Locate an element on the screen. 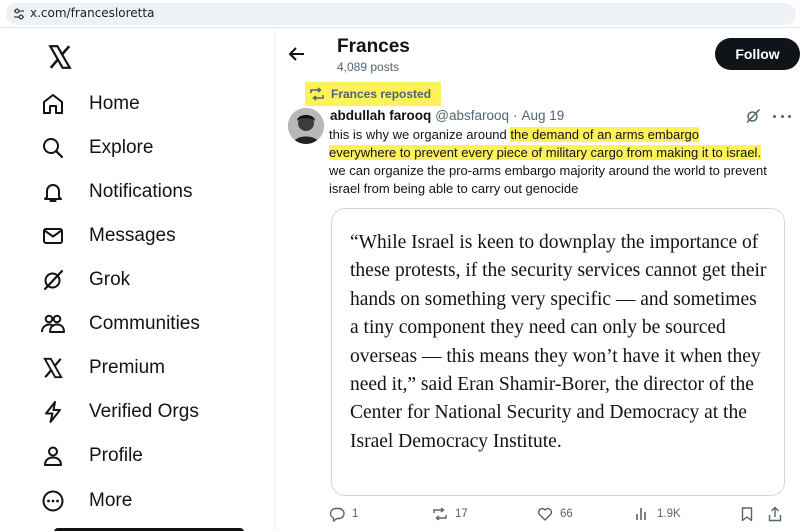 The height and width of the screenshot is (531, 800). repost-count: 17 is located at coordinates (461, 514).